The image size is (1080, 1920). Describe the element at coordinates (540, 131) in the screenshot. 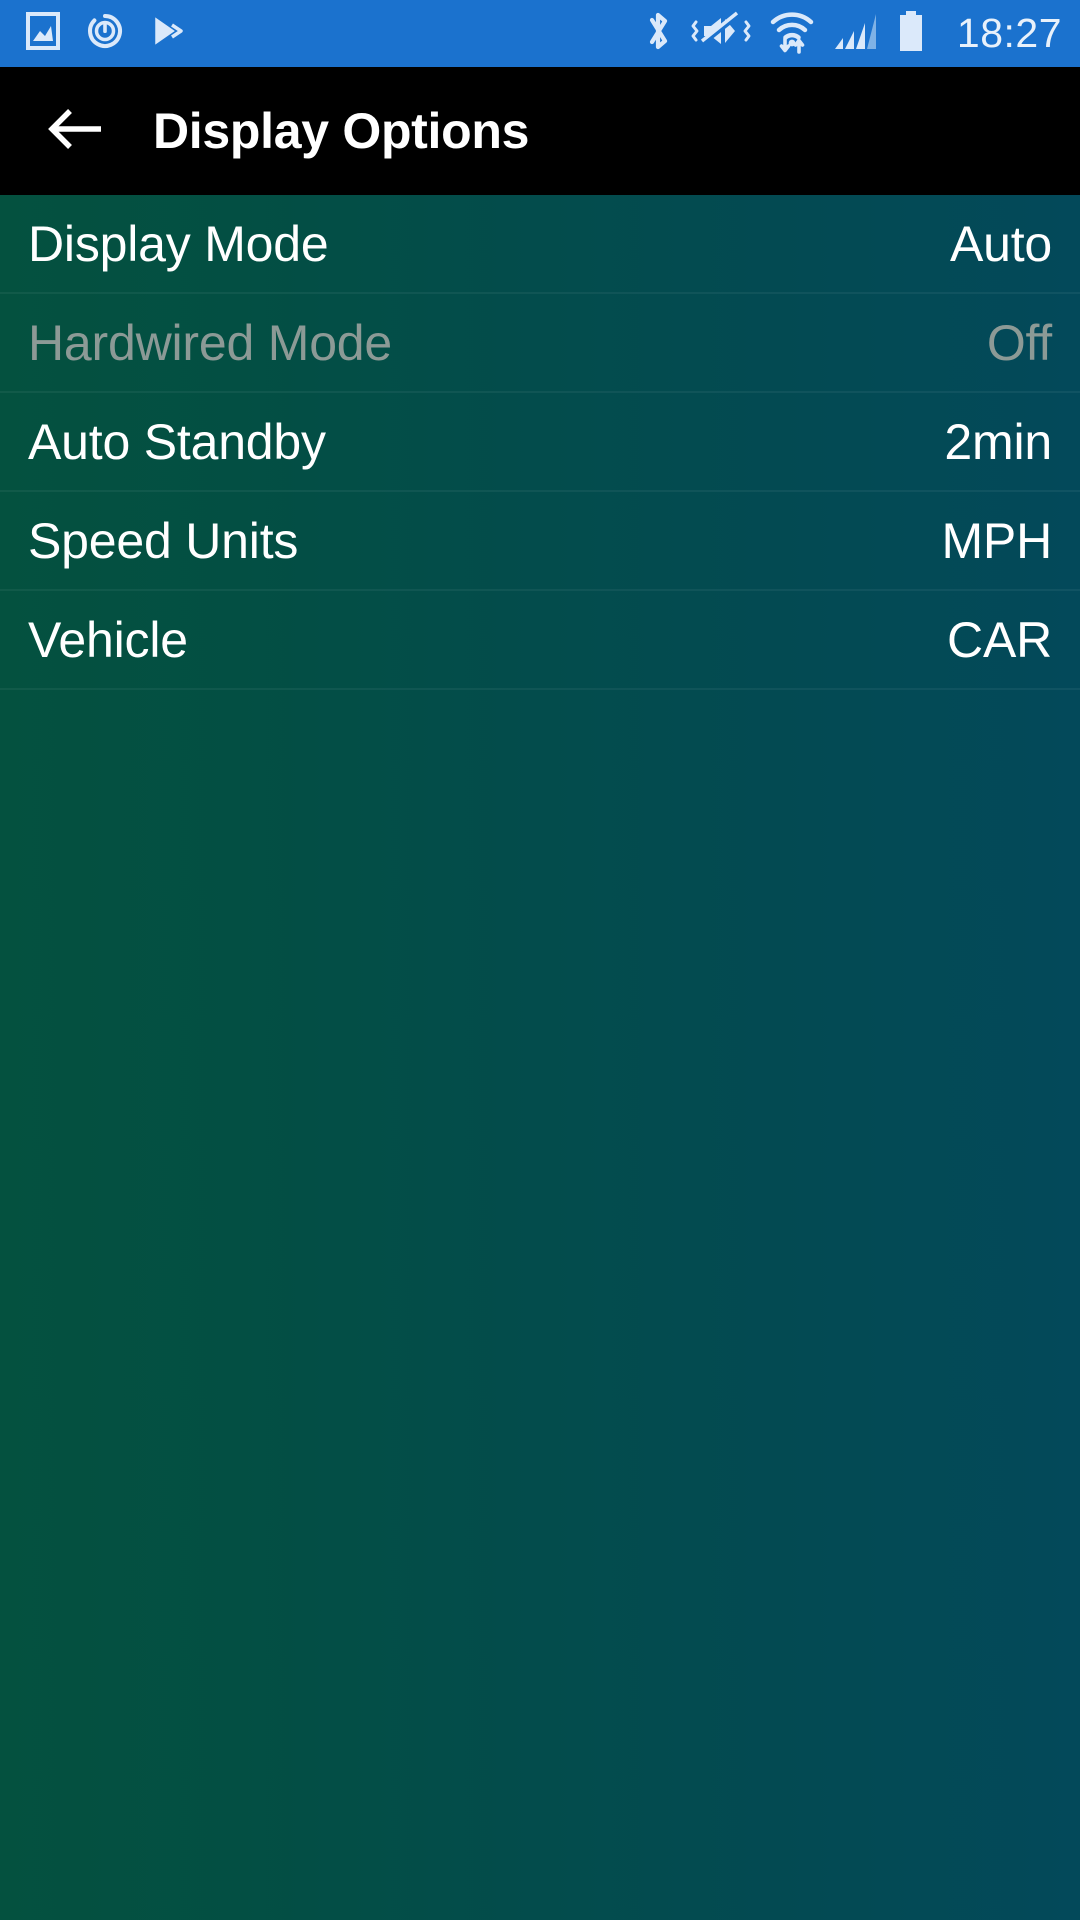

I see `app-bar: Display Options` at that location.